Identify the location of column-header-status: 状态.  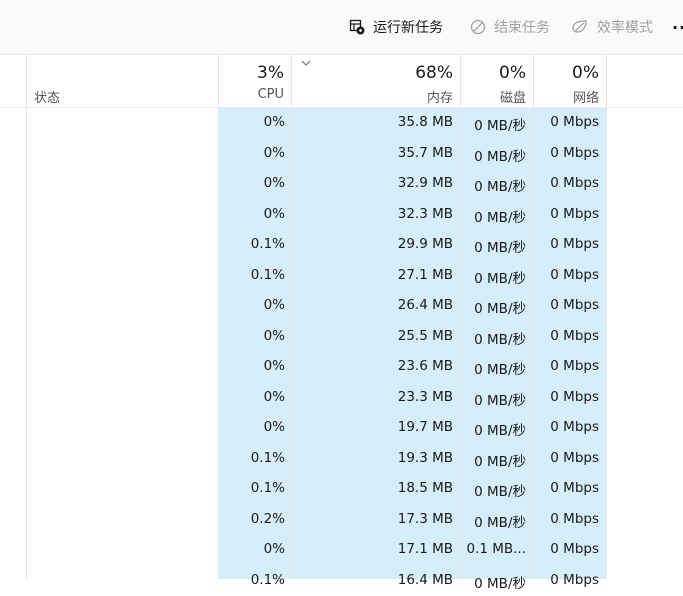
(109, 81).